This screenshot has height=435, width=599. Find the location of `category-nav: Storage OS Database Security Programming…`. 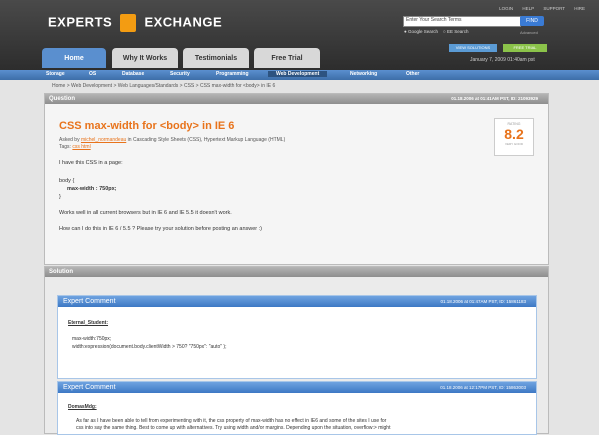

category-nav: Storage OS Database Security Programming… is located at coordinates (299, 75).